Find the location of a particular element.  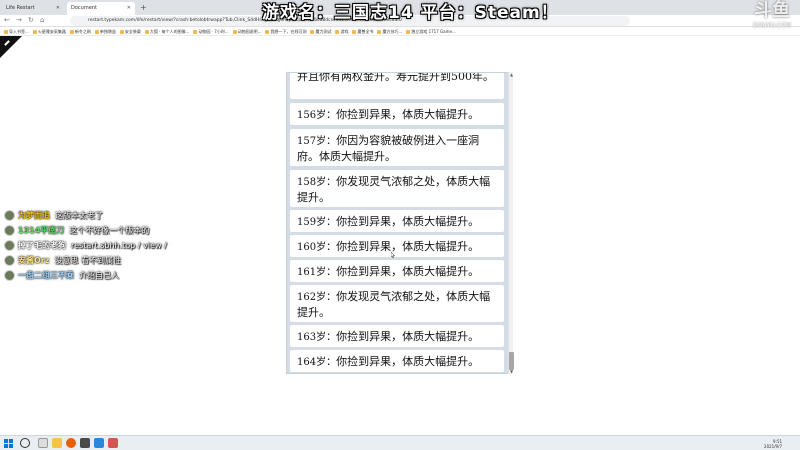

bookmark-item: 火星雅安采集器 is located at coordinates (49, 31).